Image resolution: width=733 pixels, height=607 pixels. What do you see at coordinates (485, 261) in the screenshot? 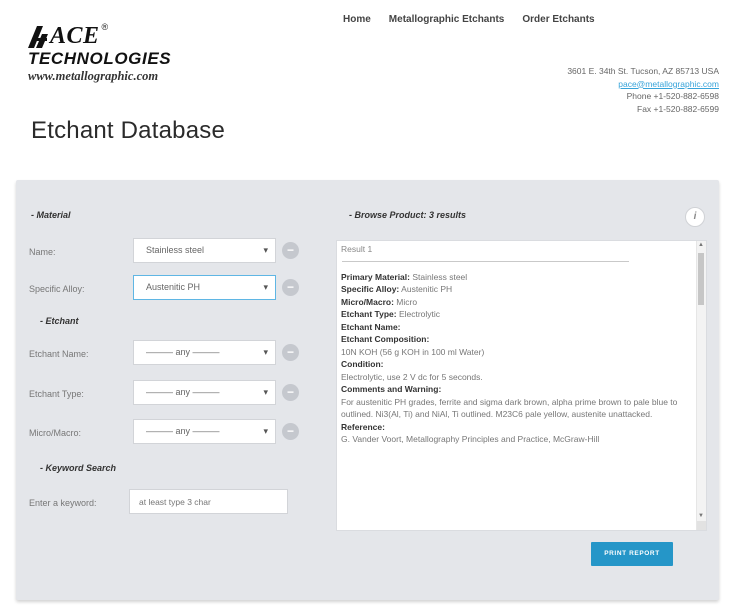
I see `result-divider` at bounding box center [485, 261].